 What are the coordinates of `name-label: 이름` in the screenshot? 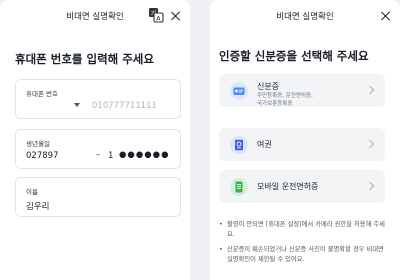 It's located at (32, 192).